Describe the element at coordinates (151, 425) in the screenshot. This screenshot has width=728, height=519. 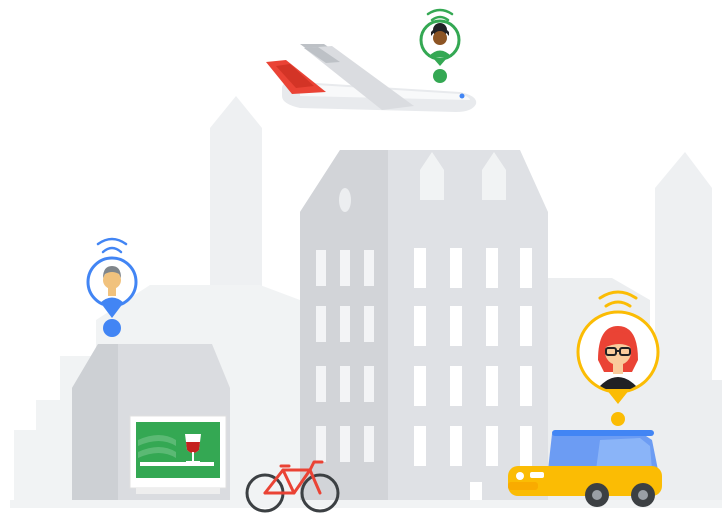
I see `restaurant-house` at that location.